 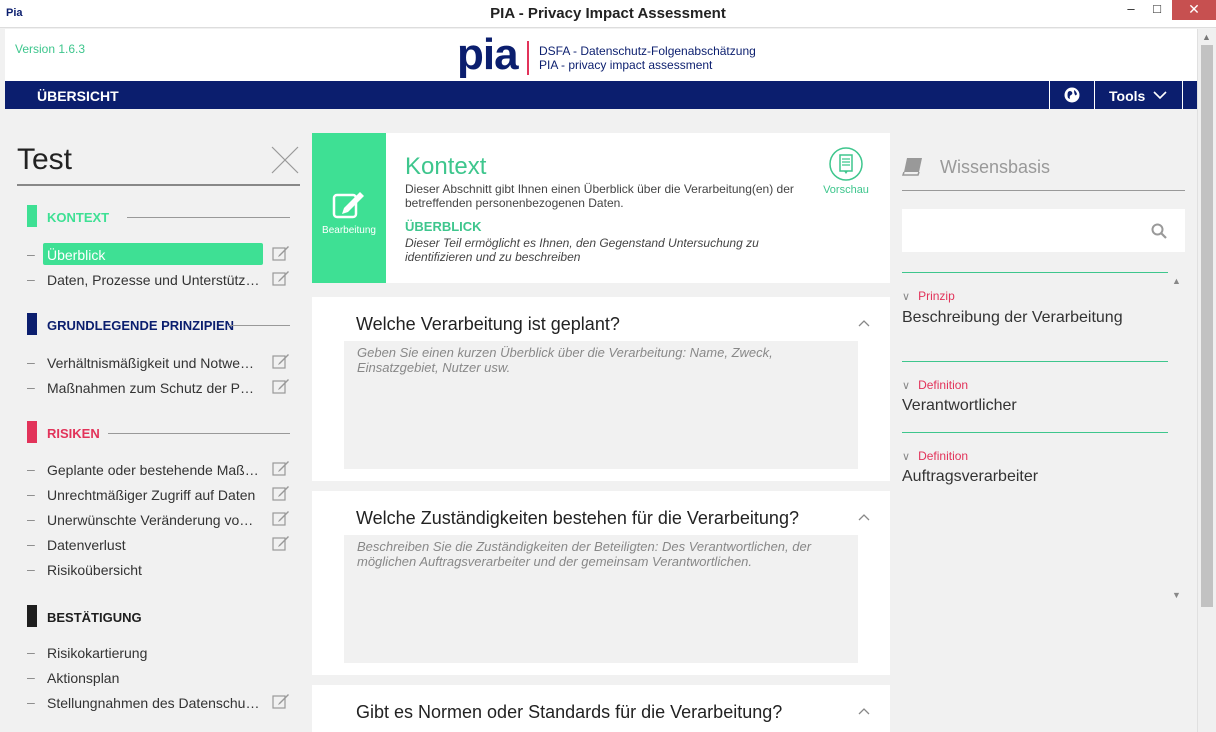 What do you see at coordinates (285, 160) in the screenshot?
I see `close-icon` at bounding box center [285, 160].